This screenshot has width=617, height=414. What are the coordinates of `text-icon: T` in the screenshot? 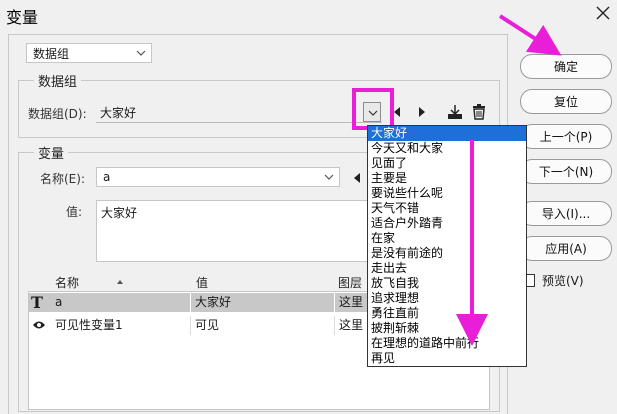 It's located at (37, 302).